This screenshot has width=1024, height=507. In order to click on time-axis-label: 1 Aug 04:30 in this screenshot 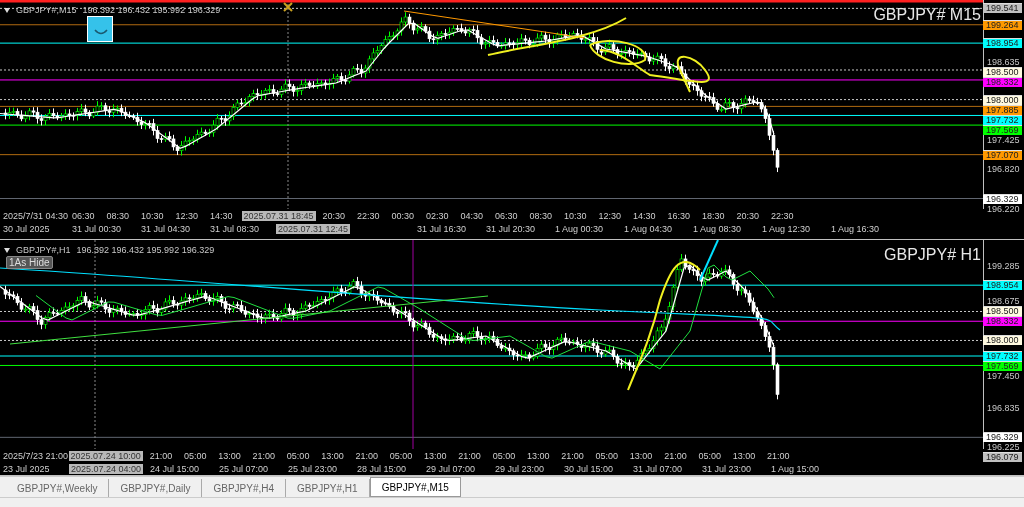, I will do `click(648, 228)`.